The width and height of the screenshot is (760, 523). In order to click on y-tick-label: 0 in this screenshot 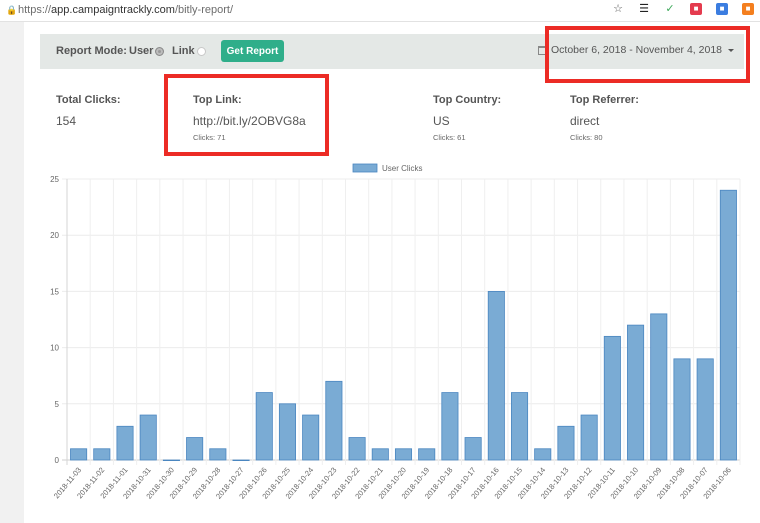, I will do `click(57, 460)`.